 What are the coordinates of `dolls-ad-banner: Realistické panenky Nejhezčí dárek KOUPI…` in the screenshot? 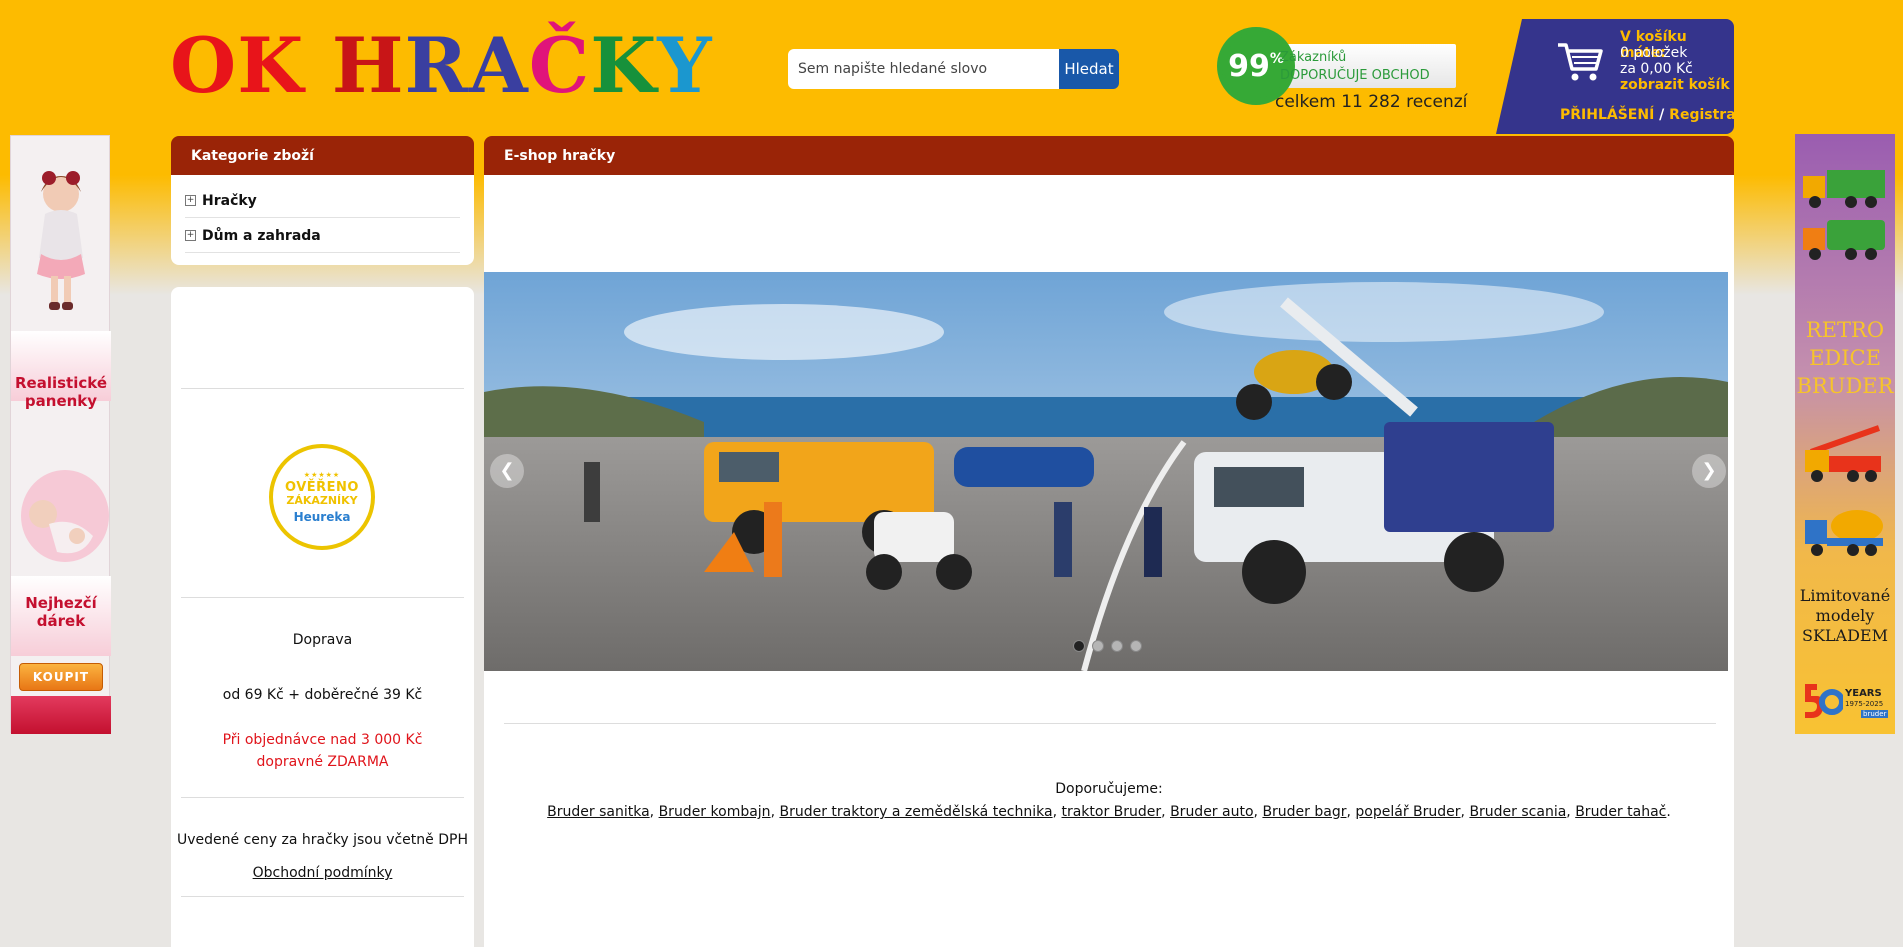 It's located at (60, 434).